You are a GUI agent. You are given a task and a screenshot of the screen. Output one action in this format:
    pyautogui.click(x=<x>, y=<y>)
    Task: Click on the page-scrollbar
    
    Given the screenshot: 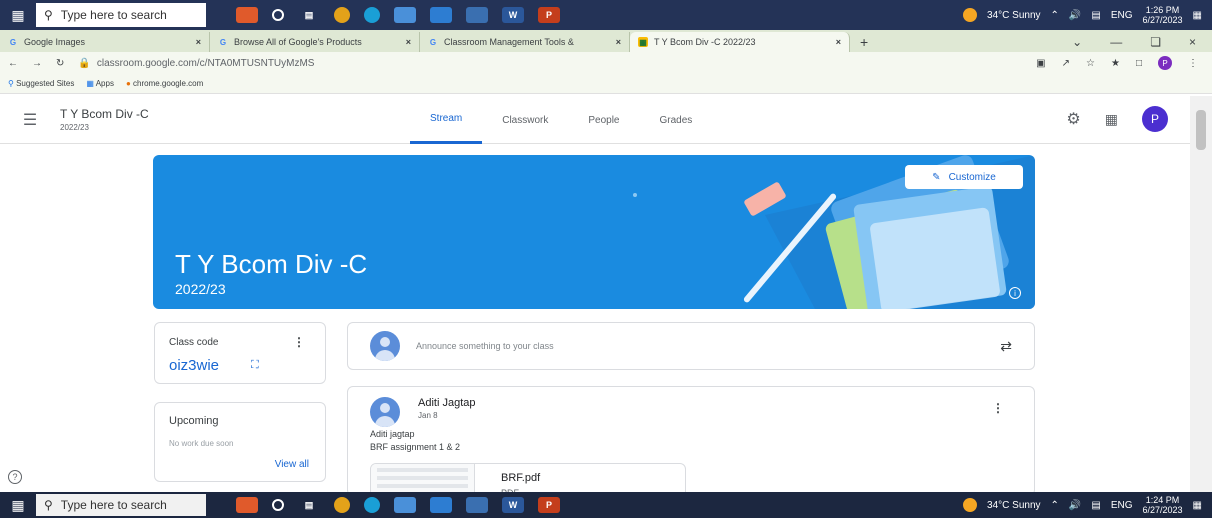 What is the action you would take?
    pyautogui.click(x=1201, y=294)
    